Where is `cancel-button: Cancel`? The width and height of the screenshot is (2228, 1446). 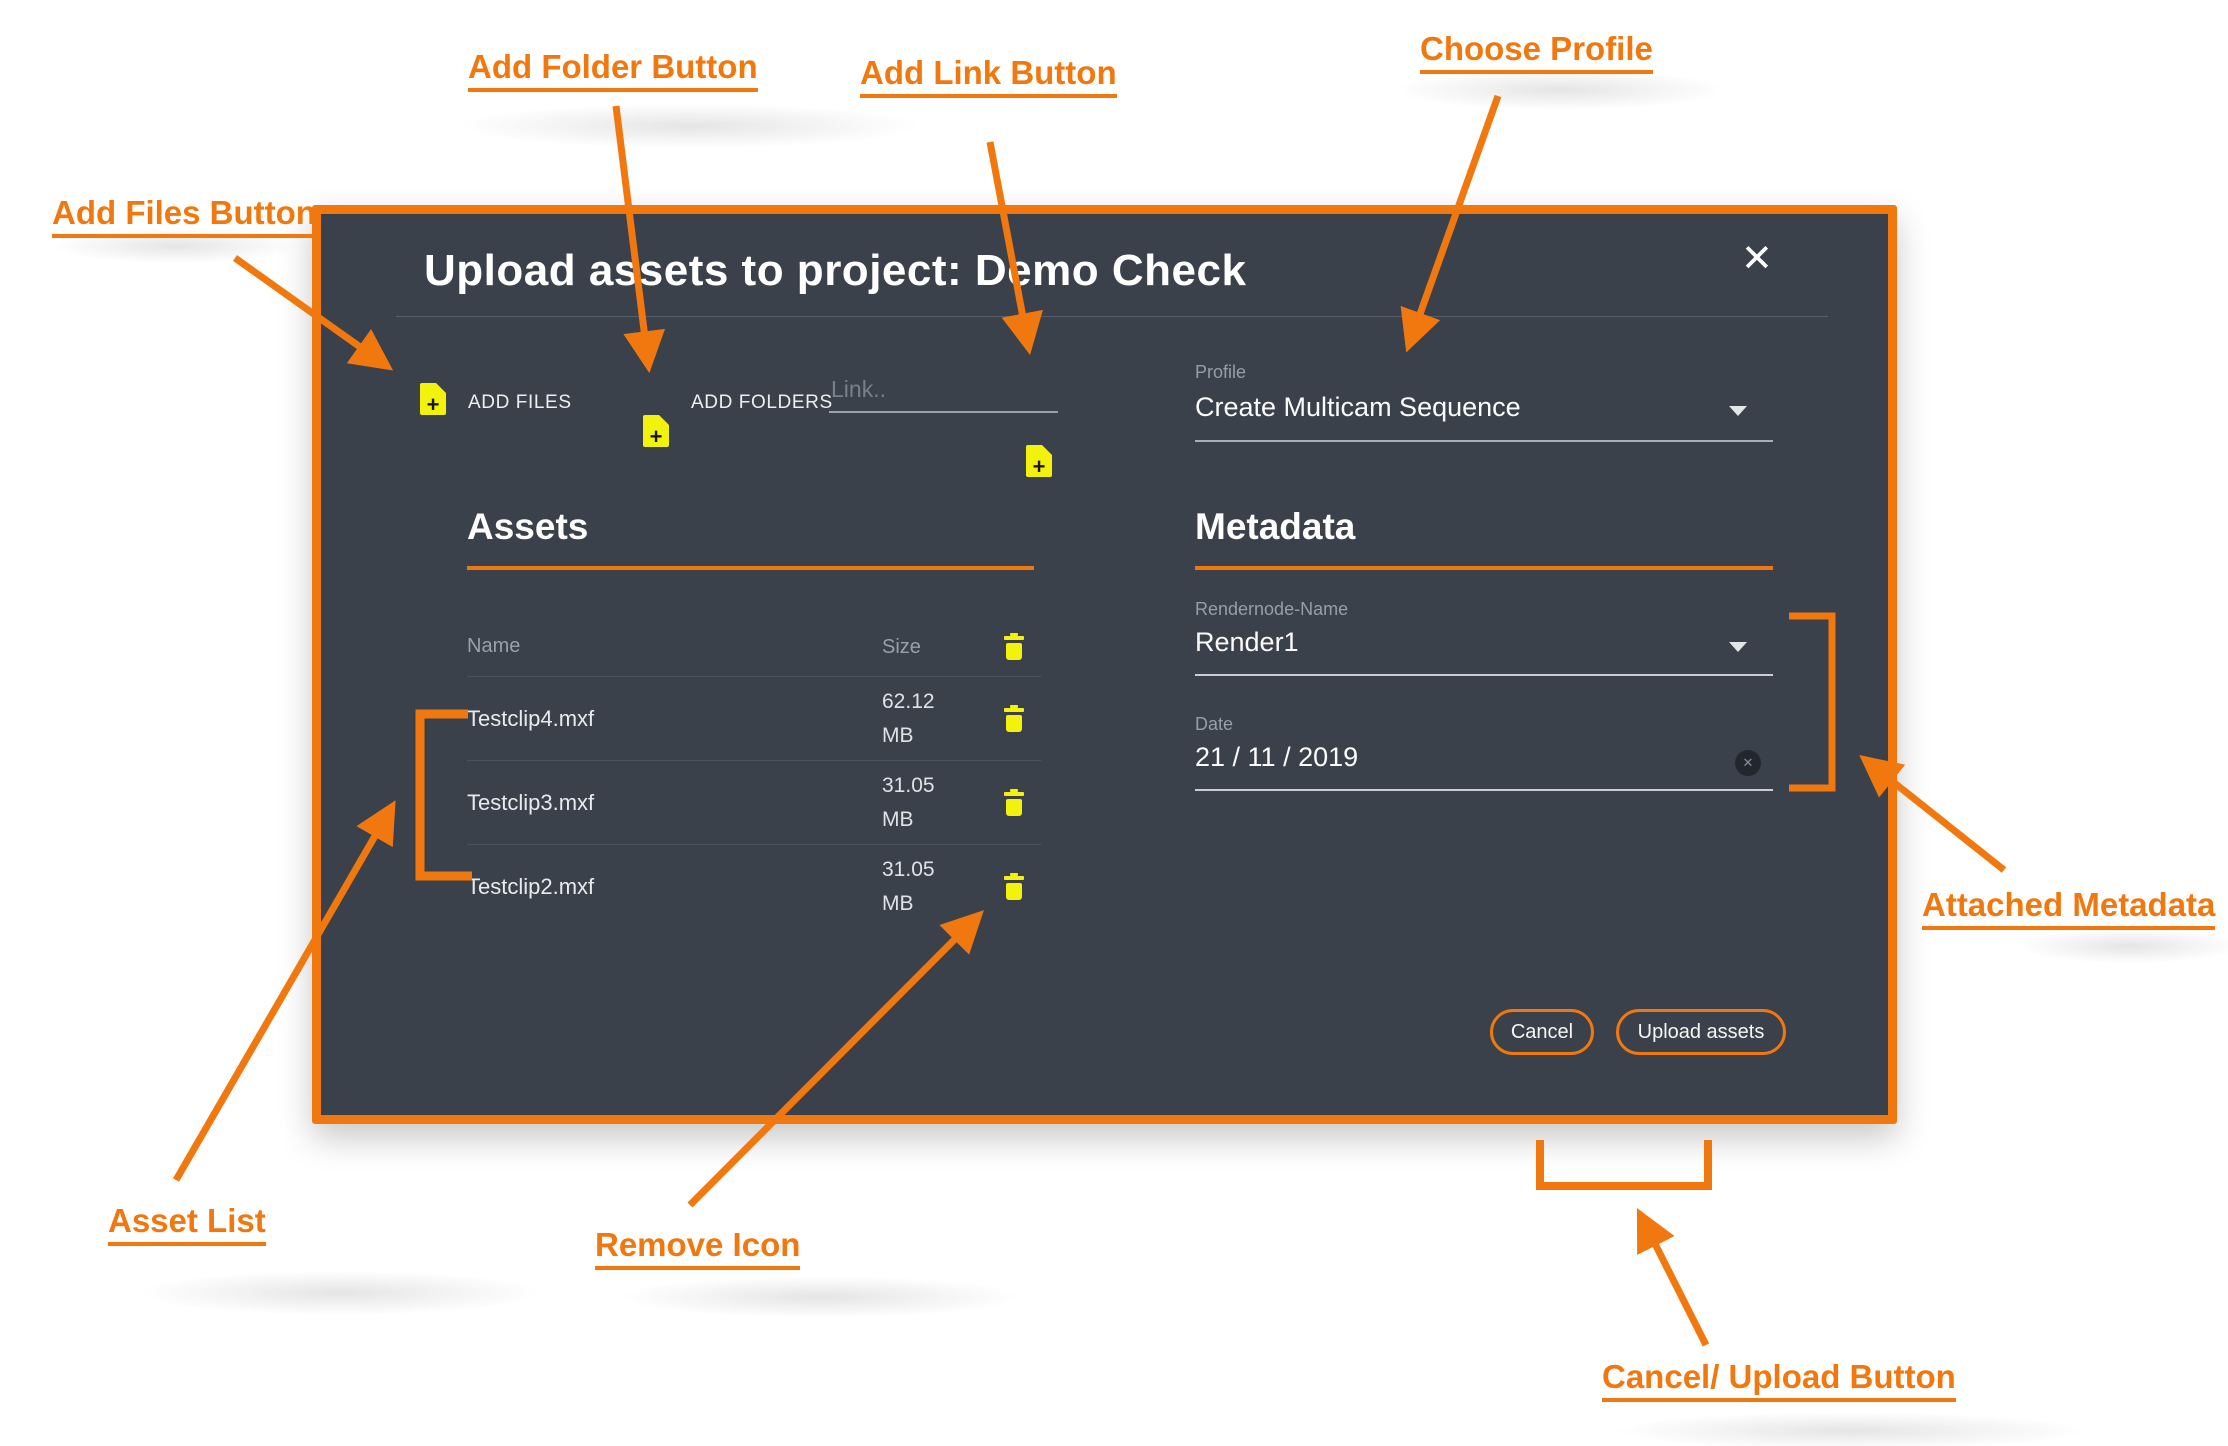
cancel-button: Cancel is located at coordinates (1542, 1032).